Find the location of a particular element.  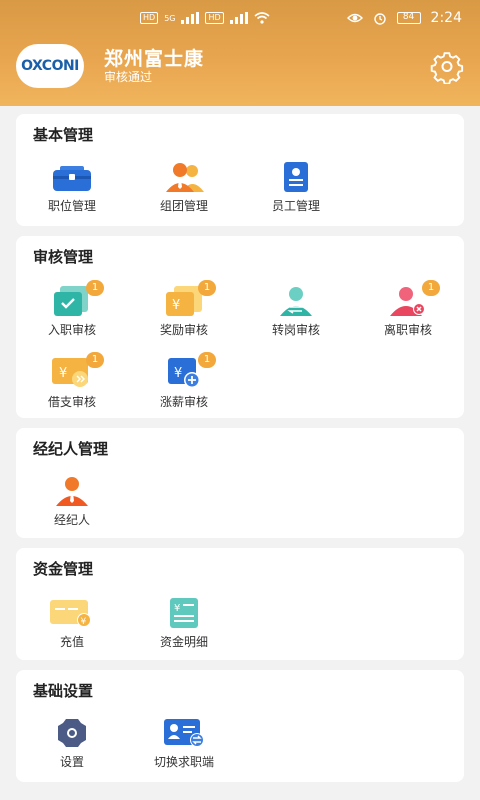

item-settings: 设置 is located at coordinates (72, 744).